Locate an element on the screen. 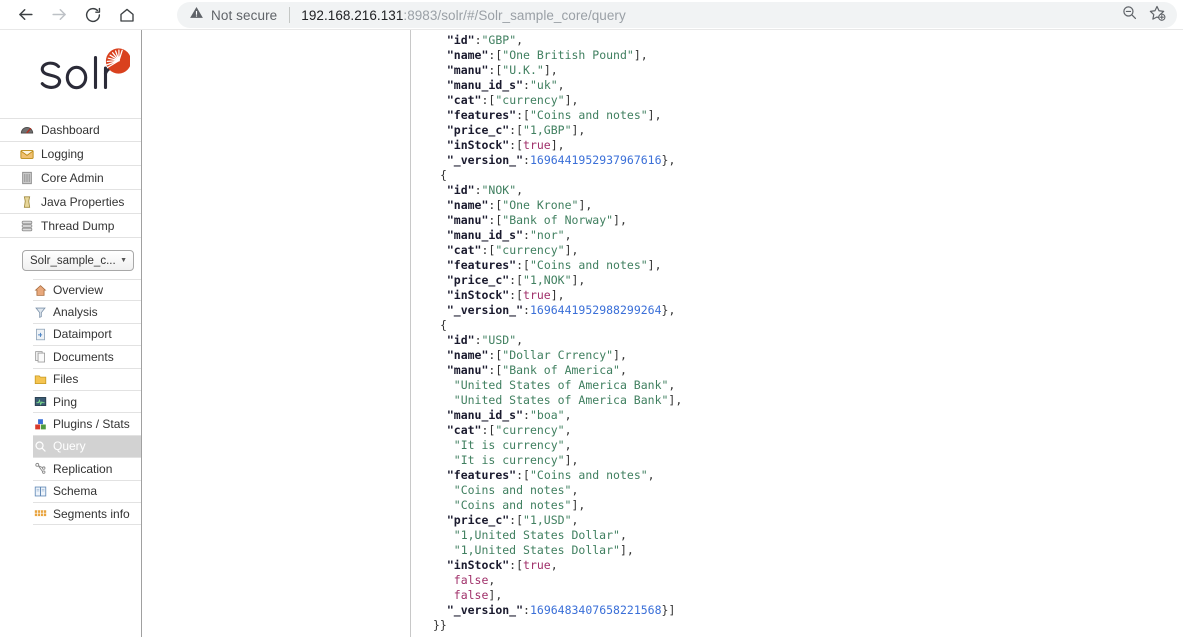 The width and height of the screenshot is (1183, 637). add-to-favorites-button is located at coordinates (1157, 15).